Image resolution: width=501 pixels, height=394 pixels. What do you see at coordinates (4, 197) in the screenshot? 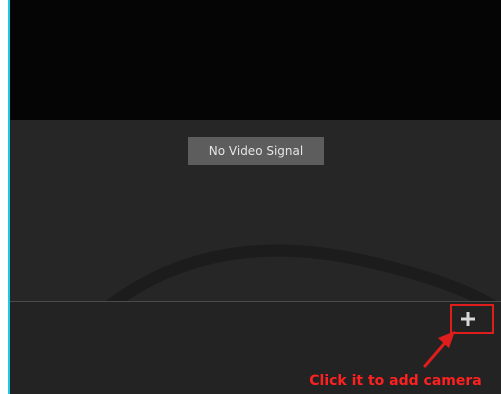
I see `left-margin` at bounding box center [4, 197].